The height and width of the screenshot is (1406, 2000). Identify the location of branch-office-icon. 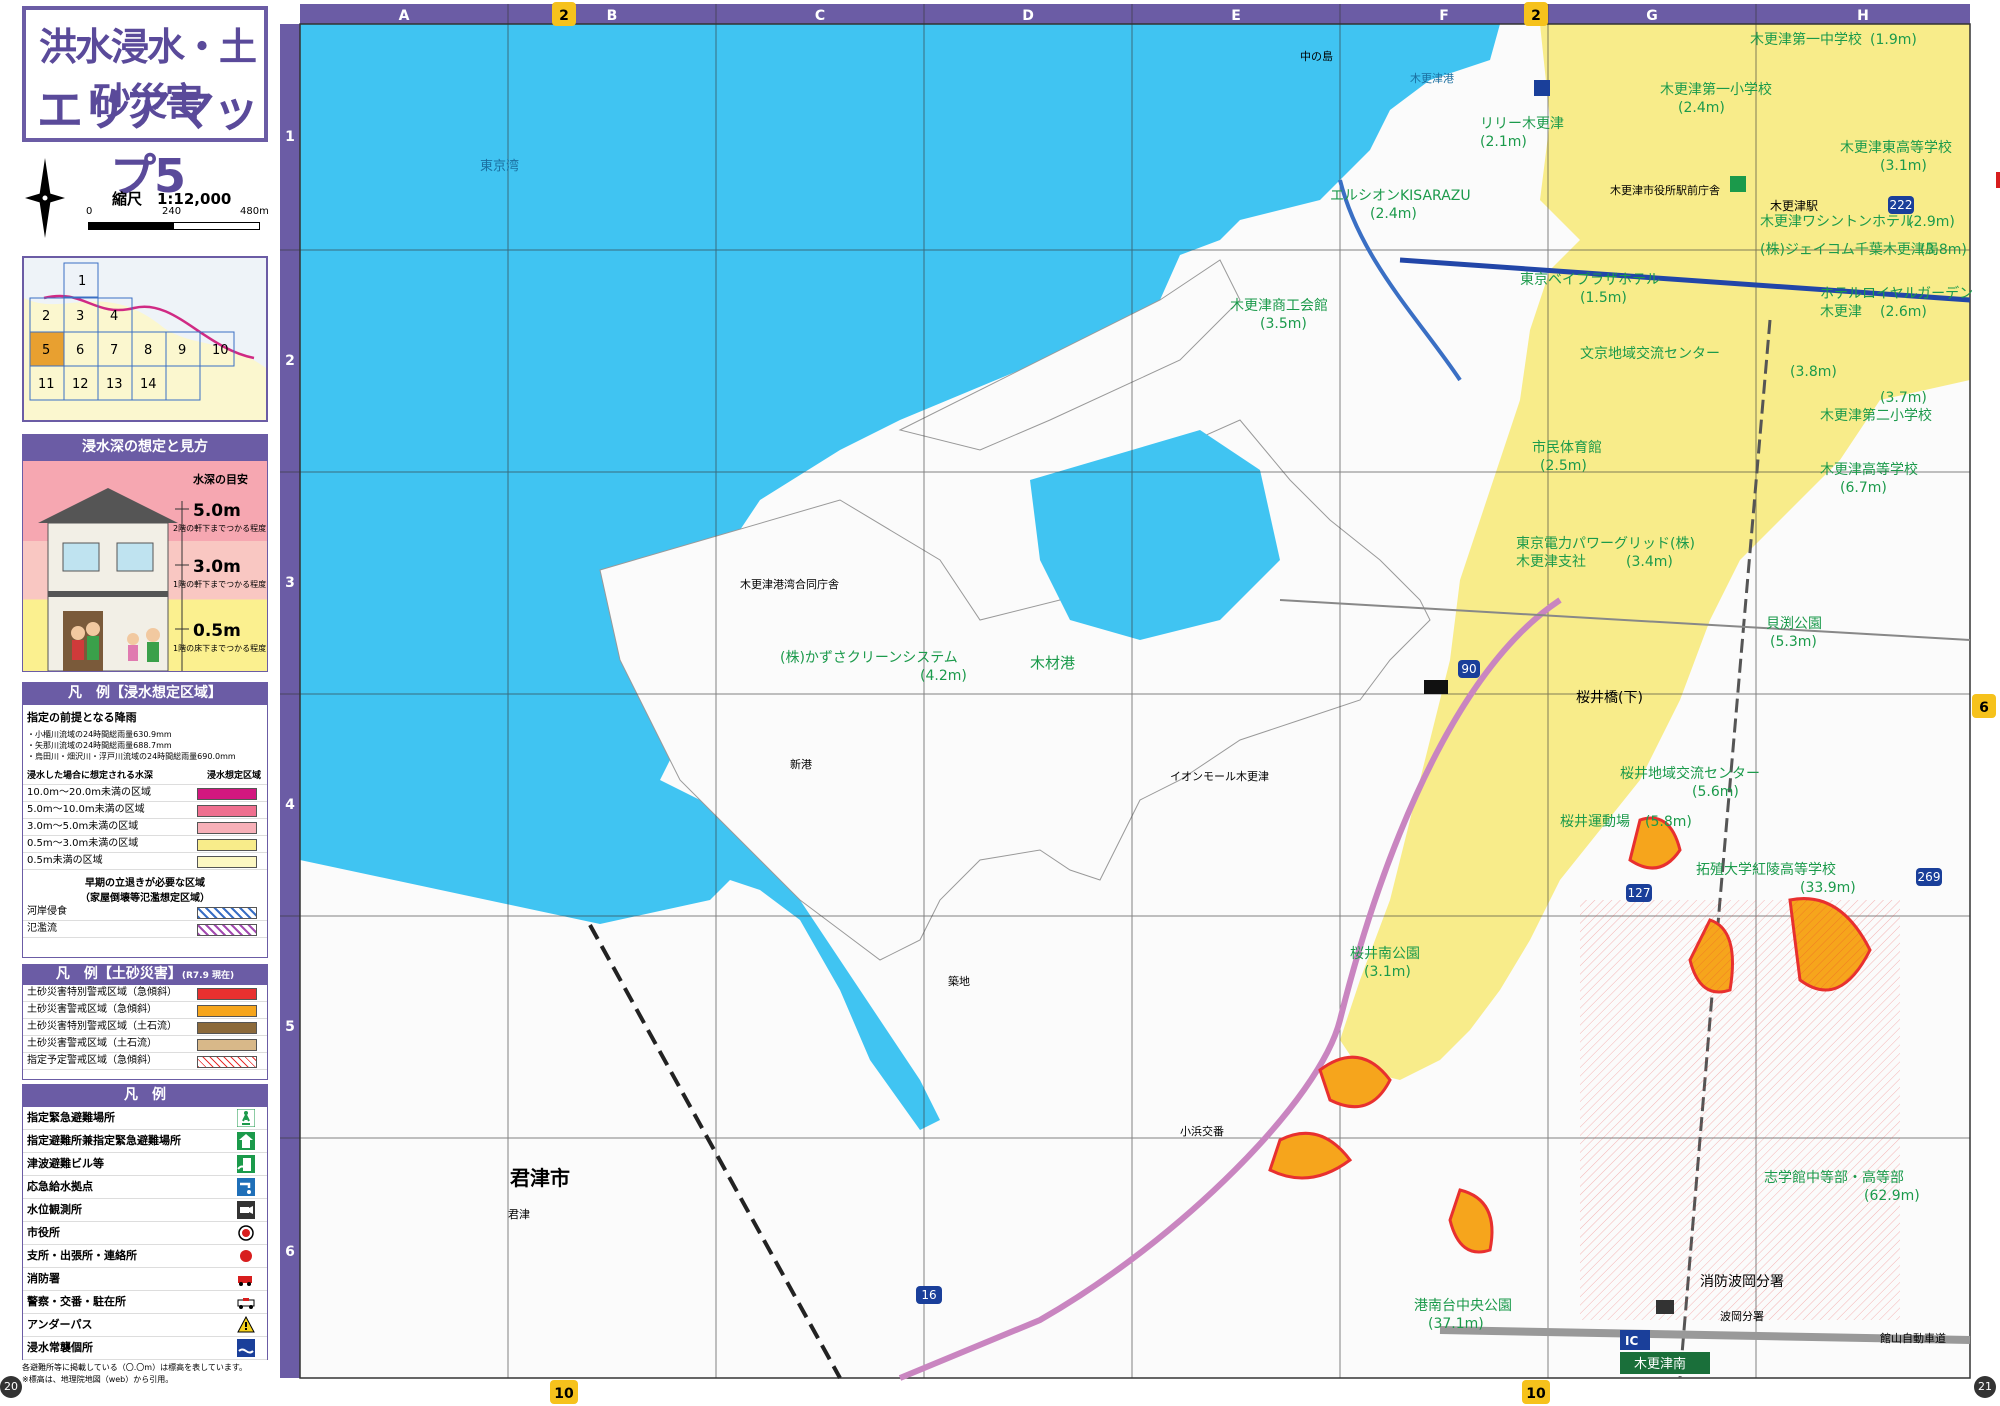
(246, 1256).